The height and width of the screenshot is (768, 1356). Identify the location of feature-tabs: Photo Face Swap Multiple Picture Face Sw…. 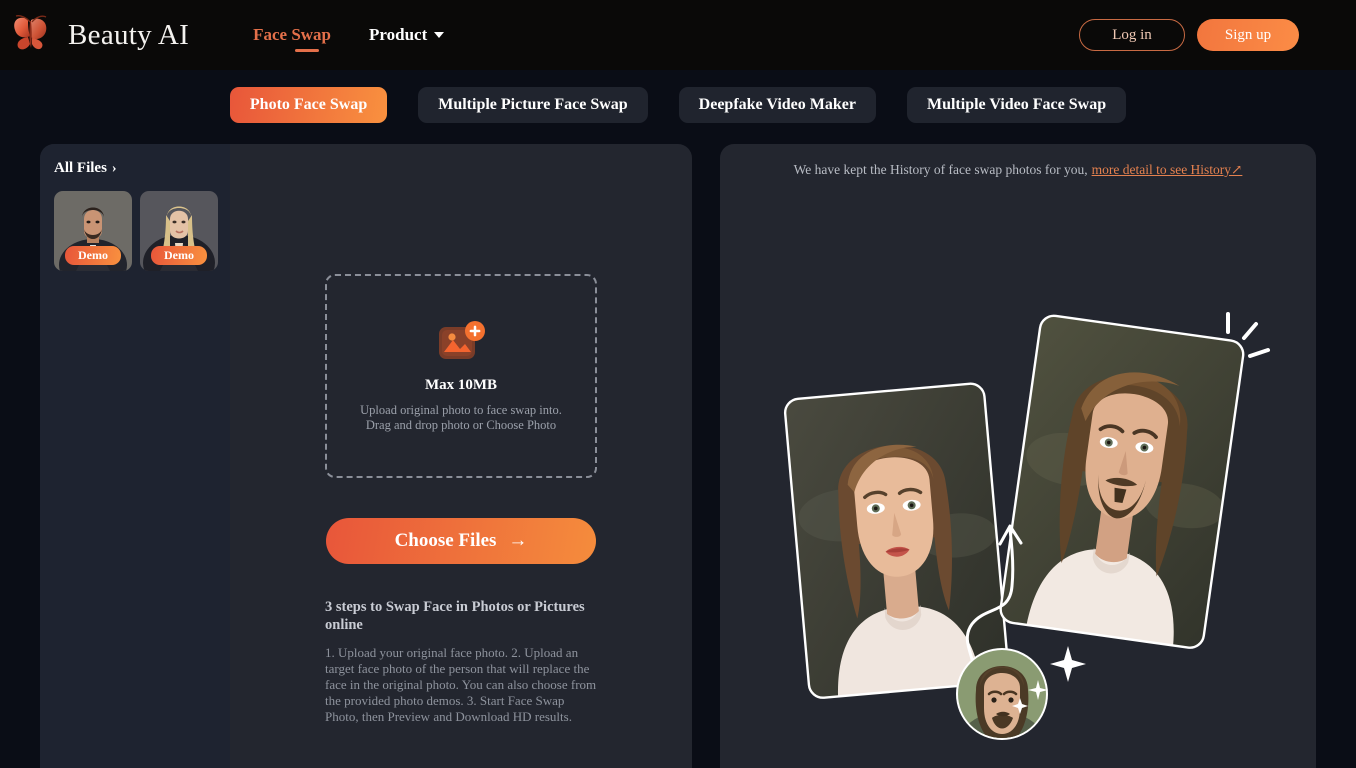
(678, 105).